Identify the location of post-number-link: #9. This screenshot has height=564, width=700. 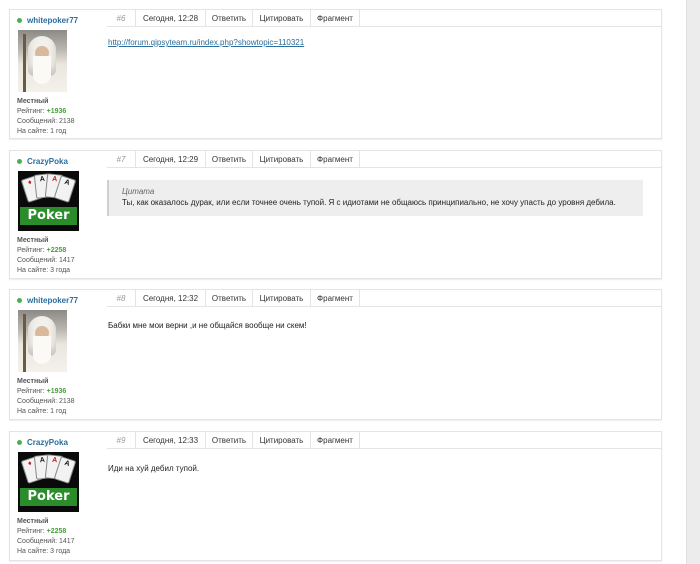
(121, 440).